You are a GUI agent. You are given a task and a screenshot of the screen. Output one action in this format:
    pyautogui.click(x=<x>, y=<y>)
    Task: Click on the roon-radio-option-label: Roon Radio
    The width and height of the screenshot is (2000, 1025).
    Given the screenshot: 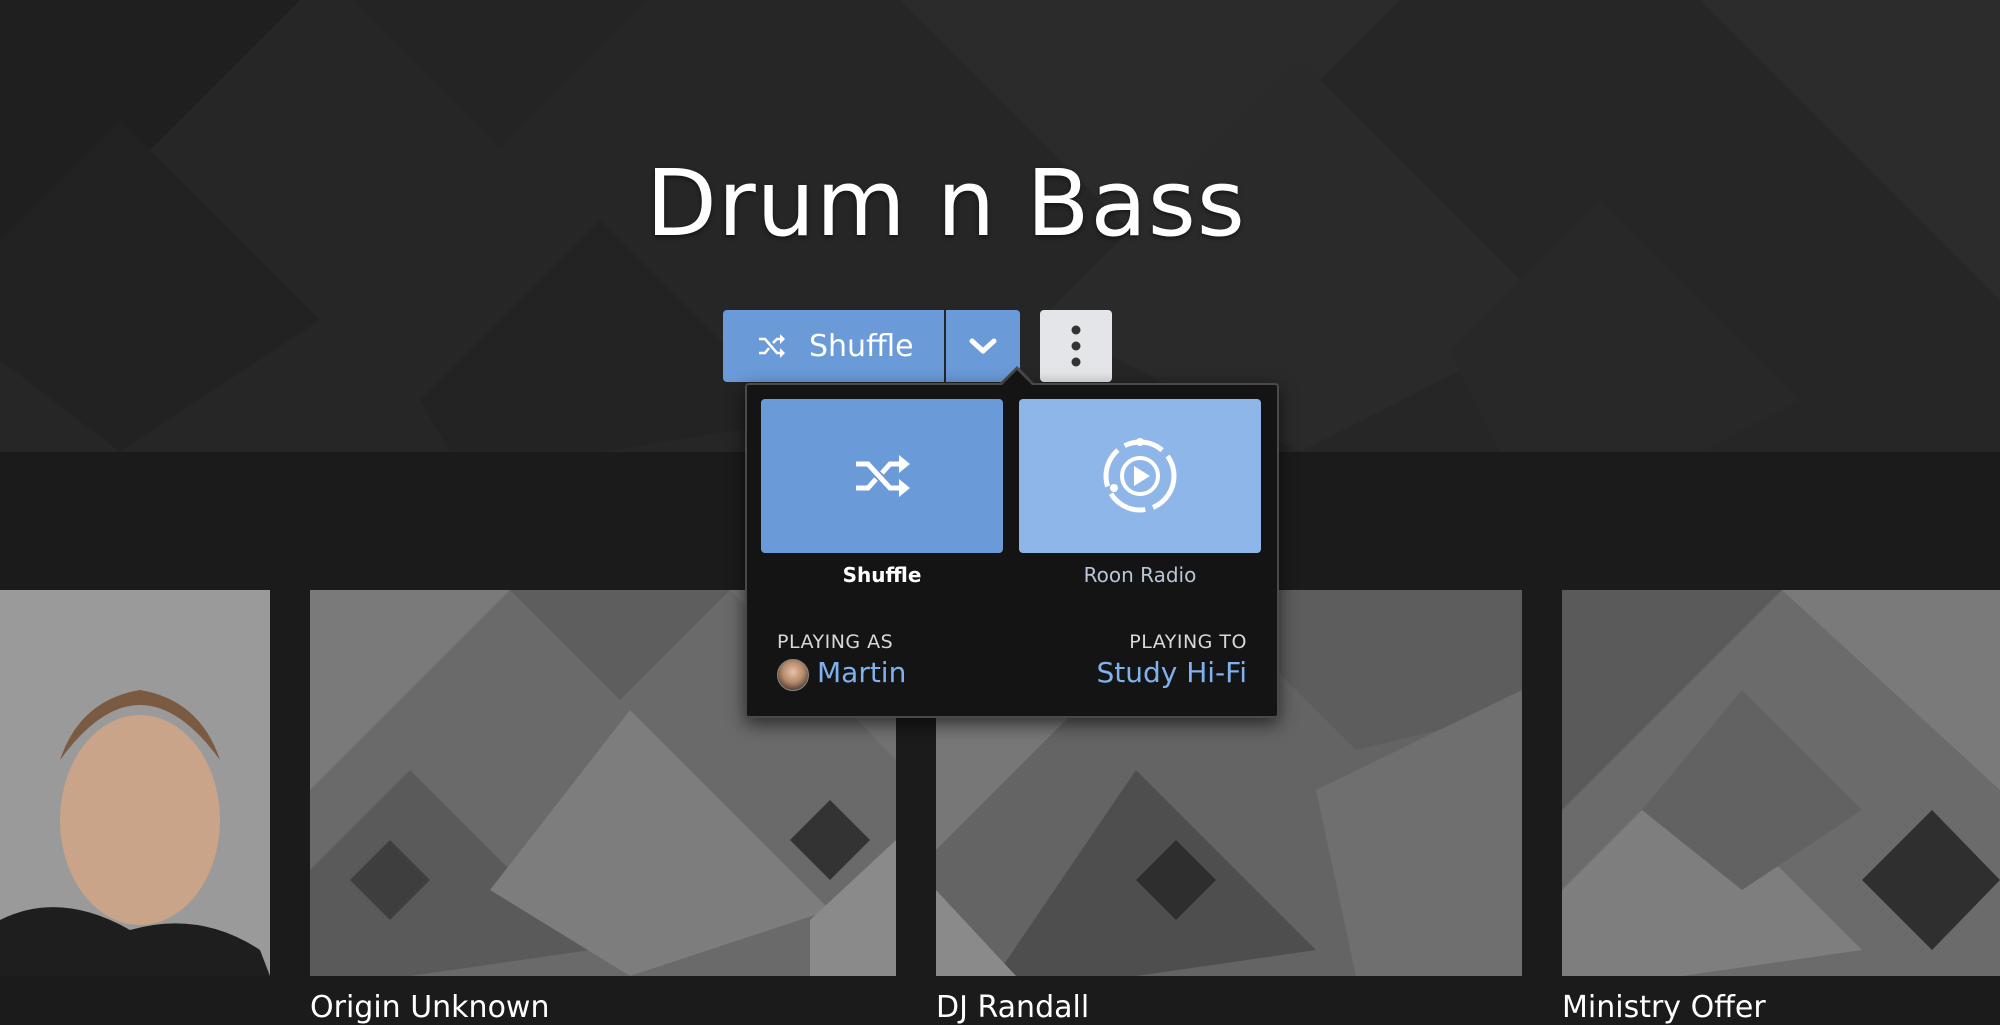 What is the action you would take?
    pyautogui.click(x=1140, y=575)
    